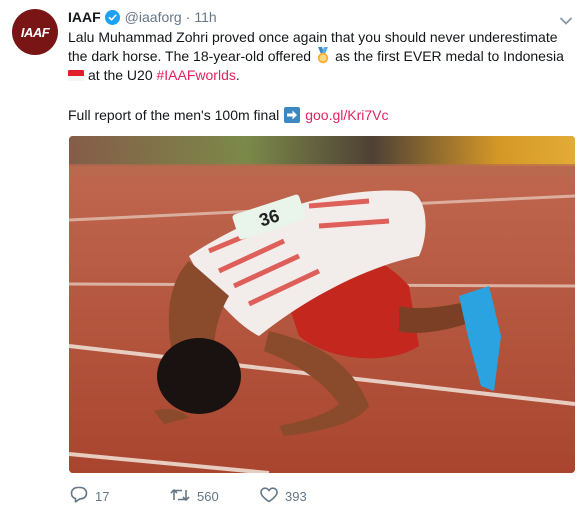  Describe the element at coordinates (269, 496) in the screenshot. I see `heart-icon` at that location.